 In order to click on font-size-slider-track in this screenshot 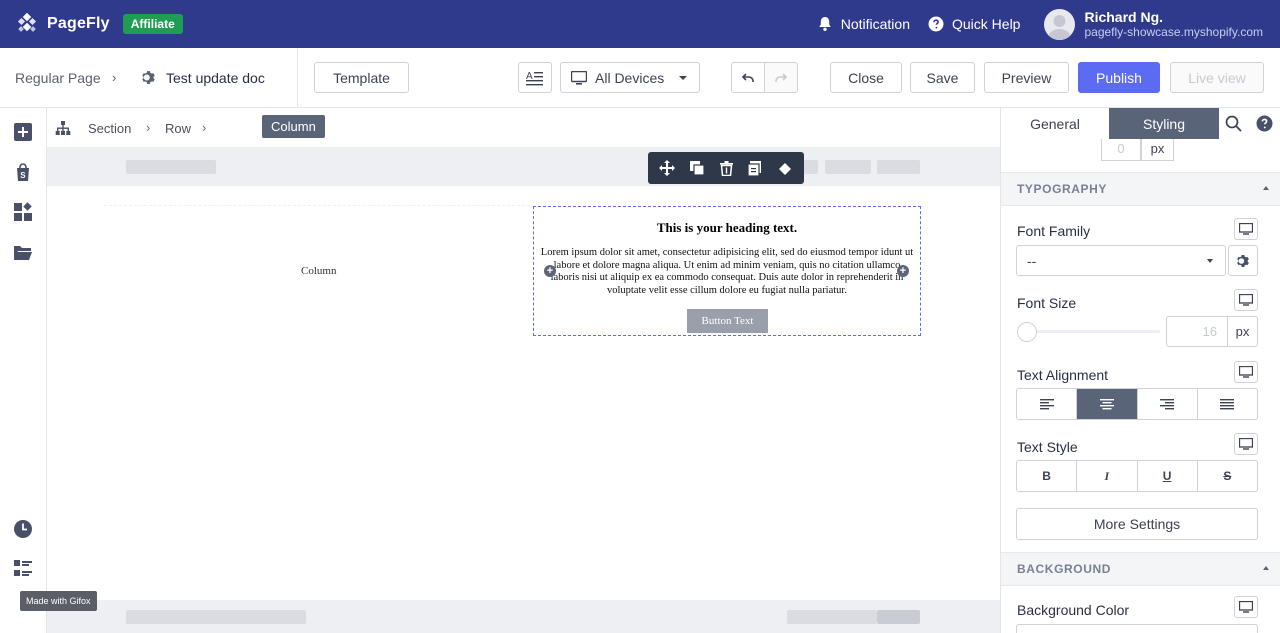, I will do `click(1093, 331)`.